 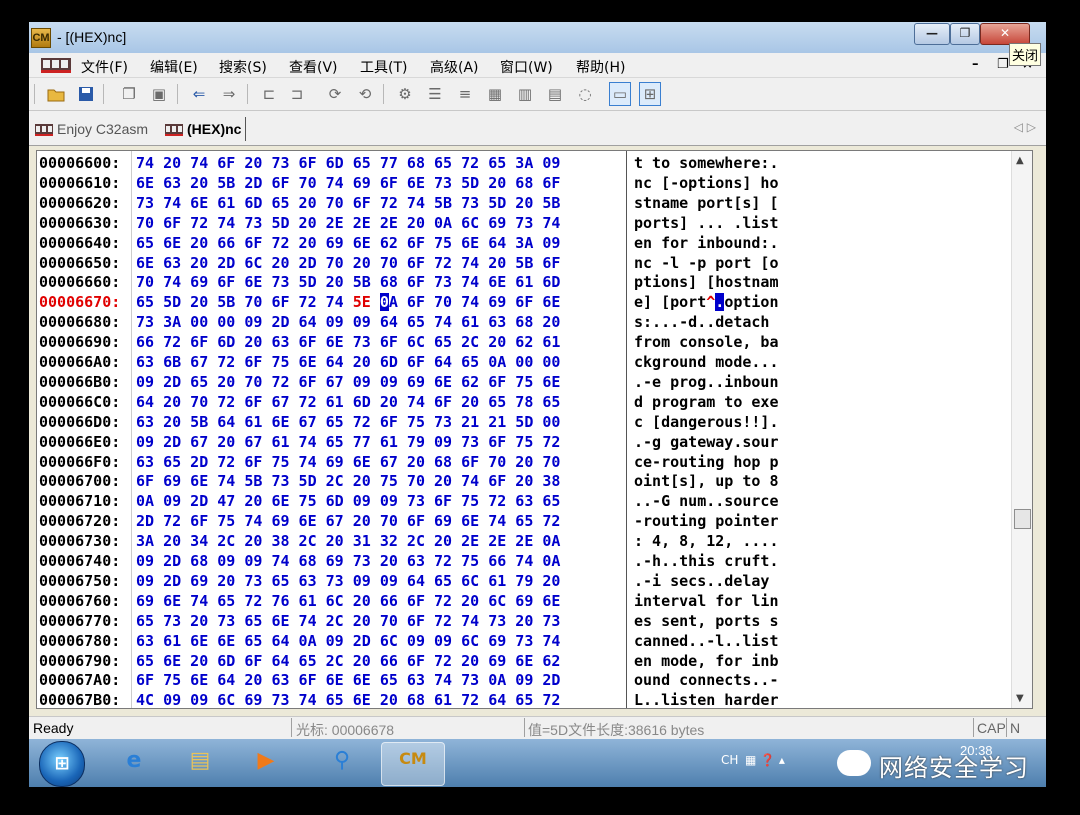 What do you see at coordinates (729, 760) in the screenshot?
I see `tray-language-indicator: CH` at bounding box center [729, 760].